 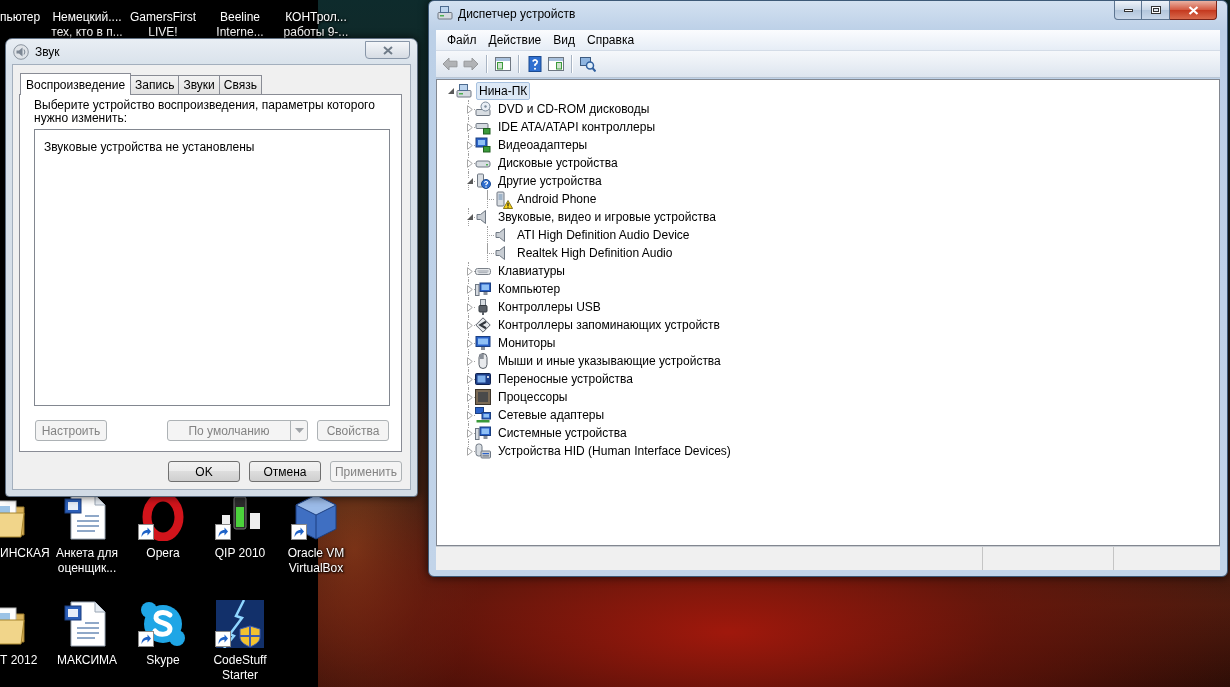 I want to click on speaker-icon, so click(x=21, y=51).